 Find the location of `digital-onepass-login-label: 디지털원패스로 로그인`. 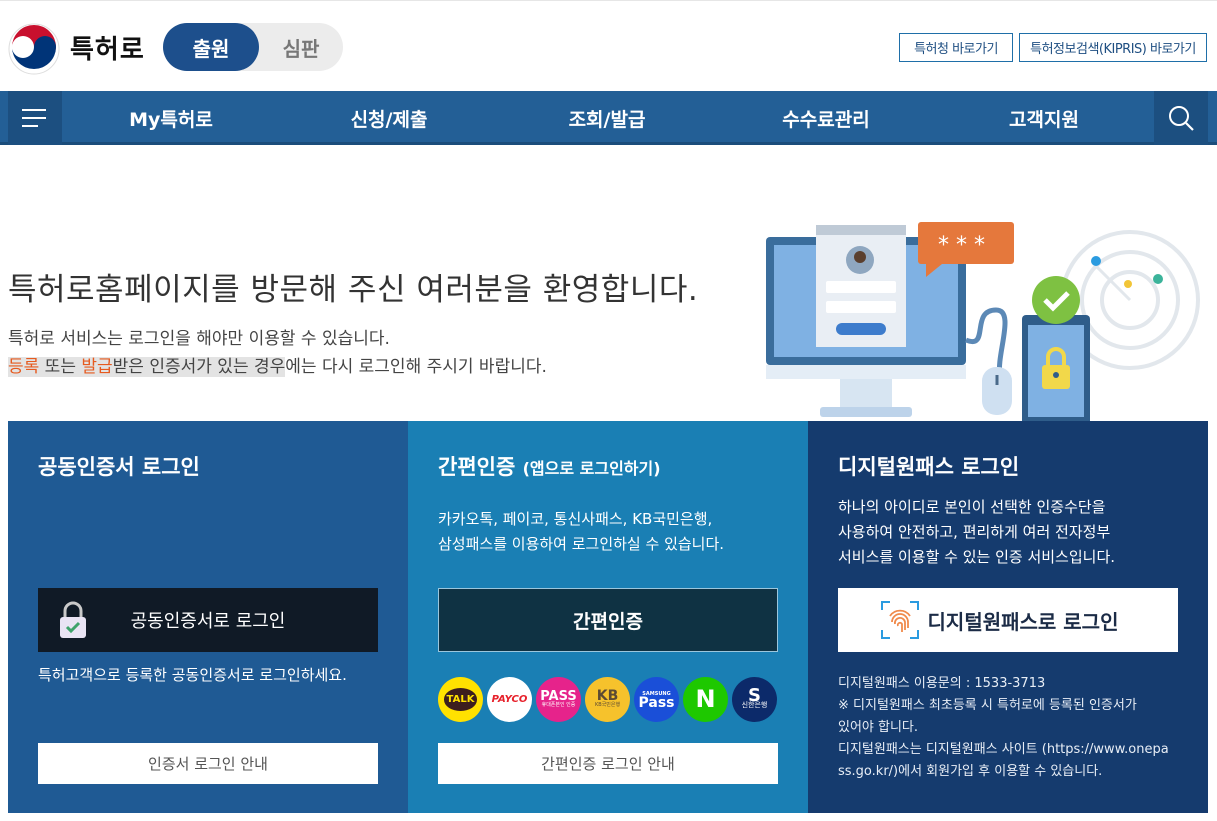

digital-onepass-login-label: 디지털원패스로 로그인 is located at coordinates (1023, 621).